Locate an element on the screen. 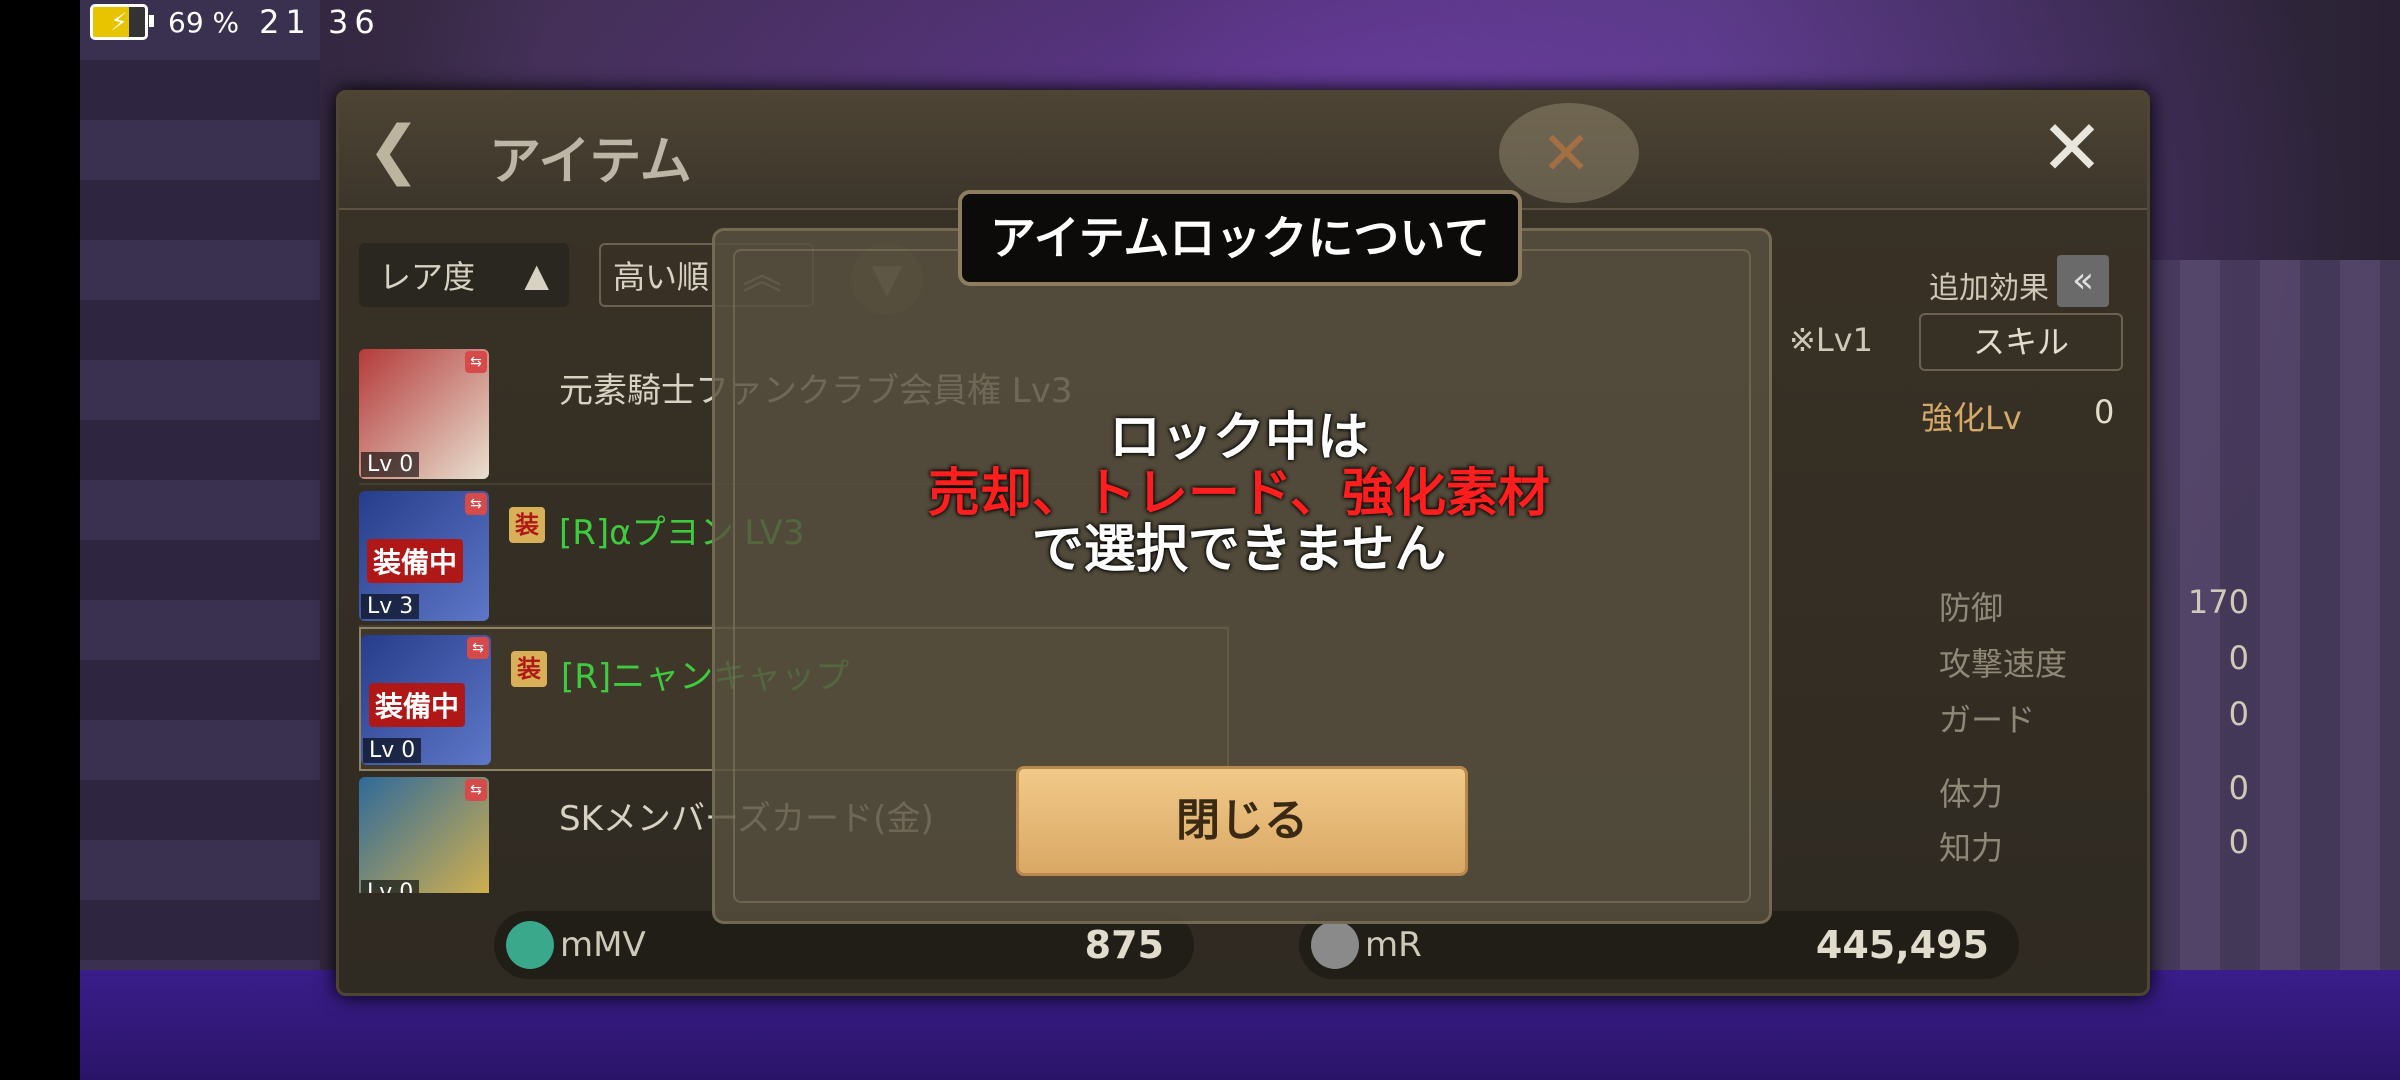 This screenshot has height=1080, width=2400. dialog-message-line1: ロック中は is located at coordinates (1238, 438).